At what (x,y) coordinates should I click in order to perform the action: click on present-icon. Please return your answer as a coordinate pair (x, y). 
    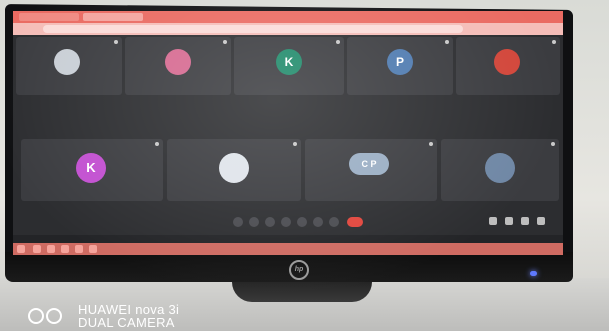
    Looking at the image, I should click on (318, 222).